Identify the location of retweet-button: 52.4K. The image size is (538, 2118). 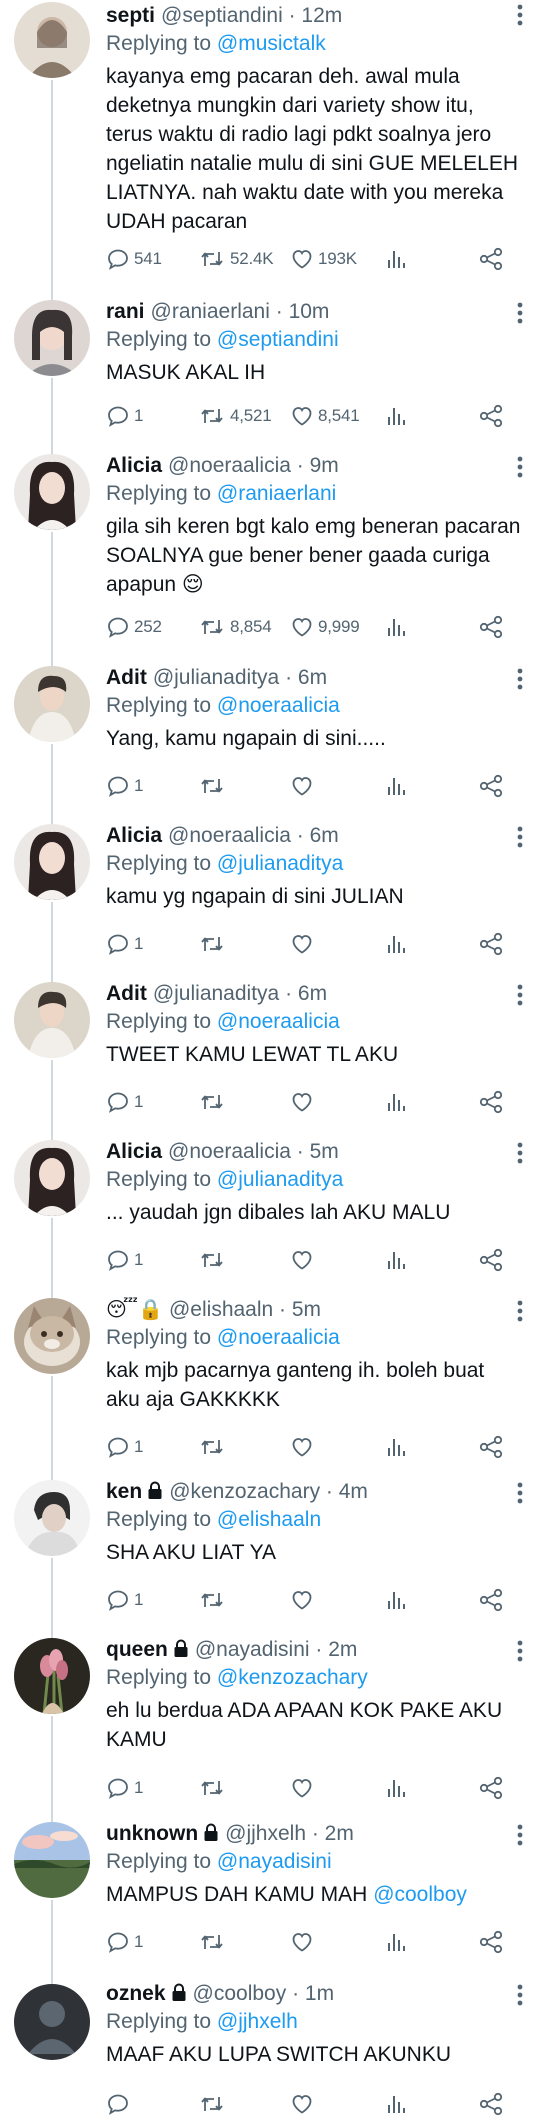
(236, 259).